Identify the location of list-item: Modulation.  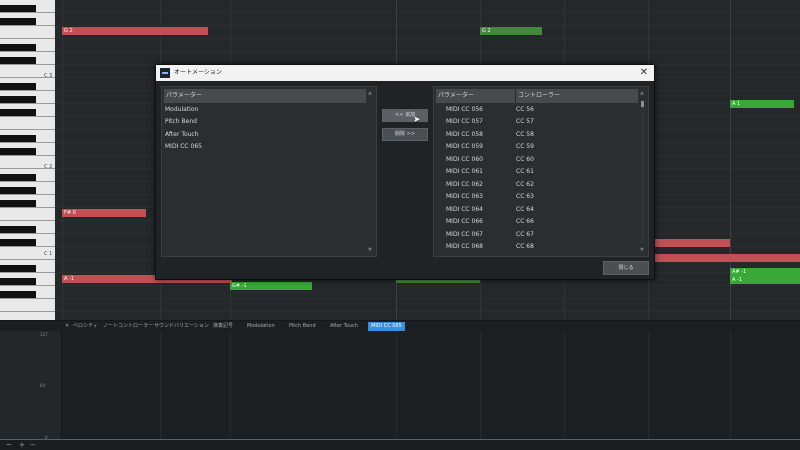
(181, 110).